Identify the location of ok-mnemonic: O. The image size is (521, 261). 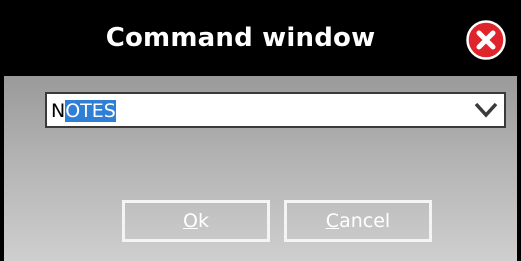
(190, 221).